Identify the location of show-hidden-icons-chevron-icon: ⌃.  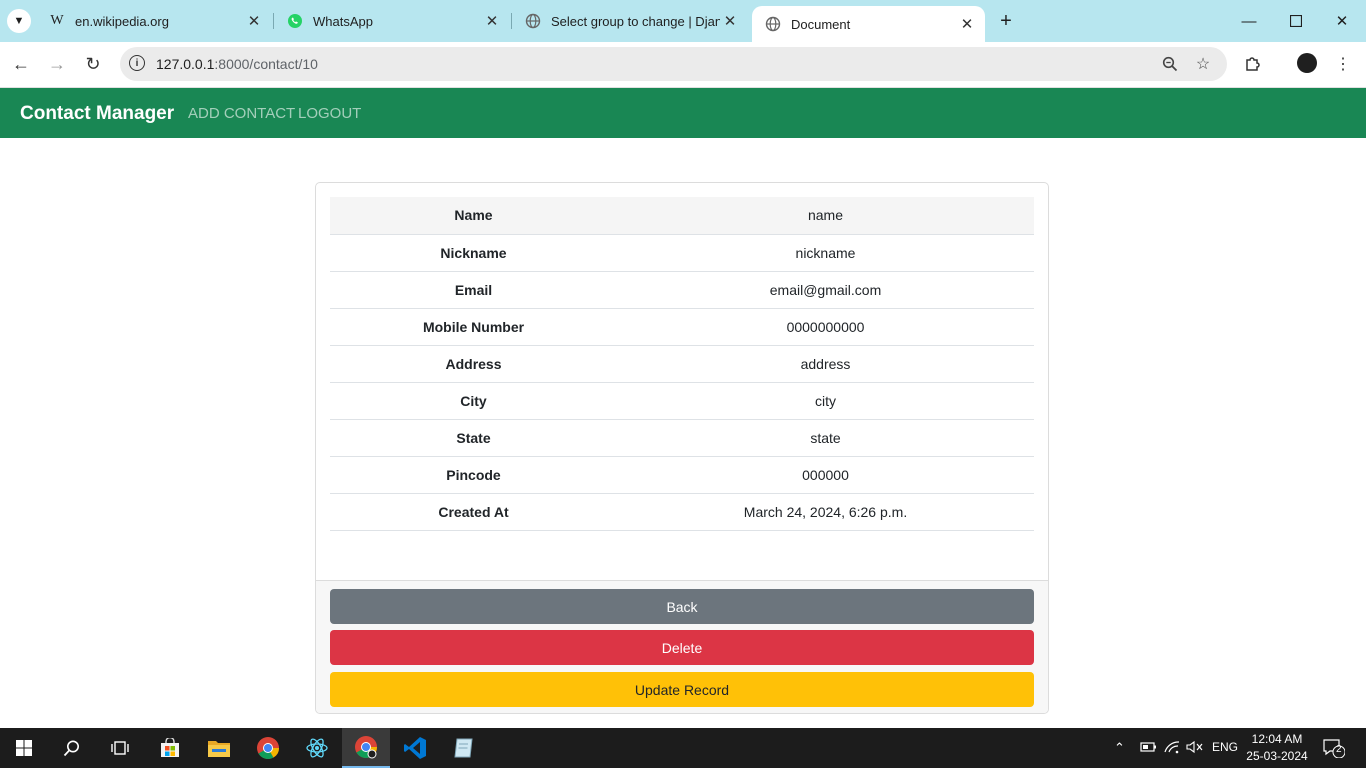
(1119, 748).